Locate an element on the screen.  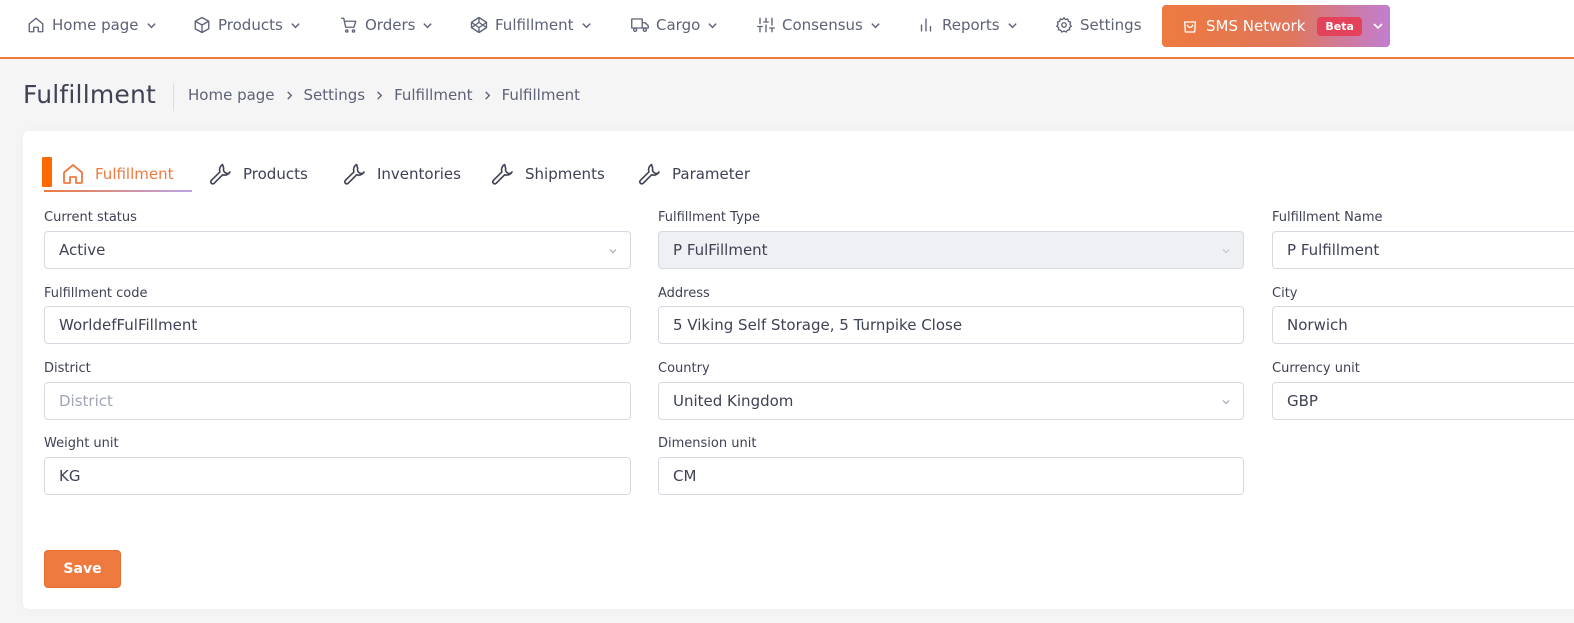
weight-unit-field: KG is located at coordinates (337, 476).